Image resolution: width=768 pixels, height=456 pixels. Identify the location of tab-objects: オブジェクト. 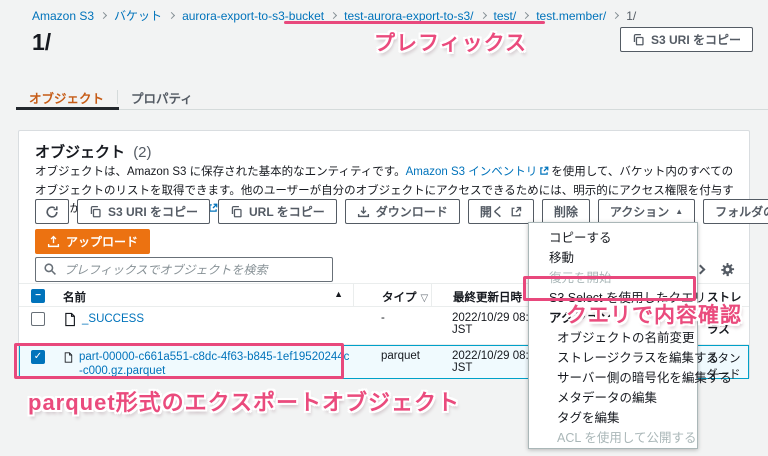
(66, 97).